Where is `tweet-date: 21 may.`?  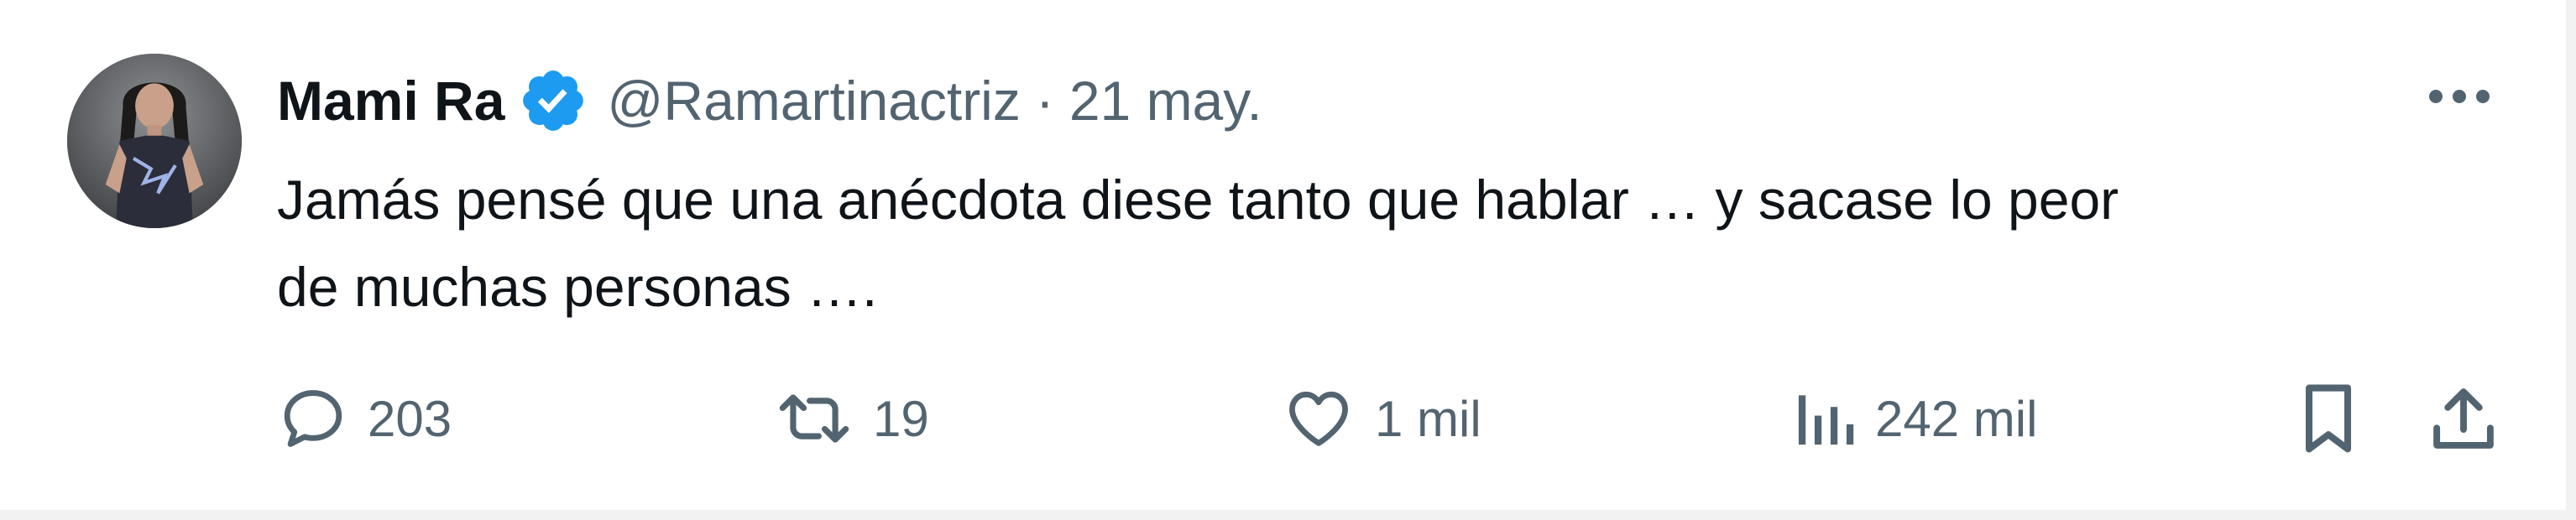
tweet-date: 21 may. is located at coordinates (1165, 101).